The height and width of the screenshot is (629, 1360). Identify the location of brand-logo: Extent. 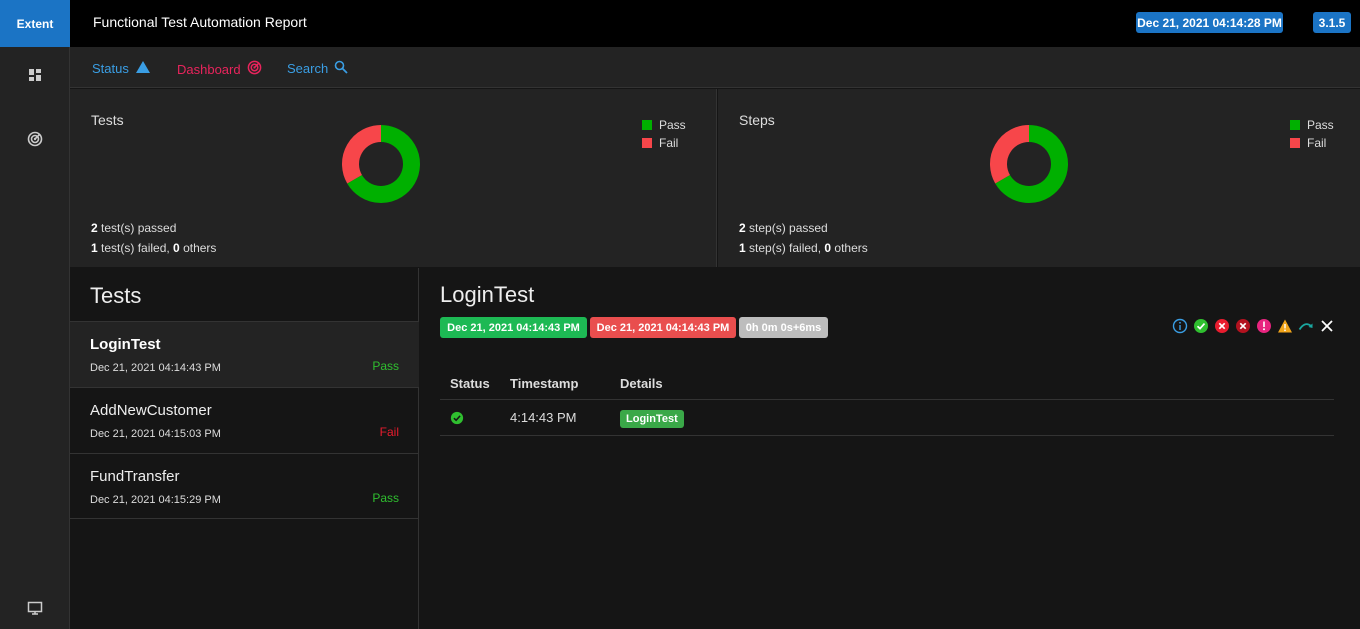
(35, 23).